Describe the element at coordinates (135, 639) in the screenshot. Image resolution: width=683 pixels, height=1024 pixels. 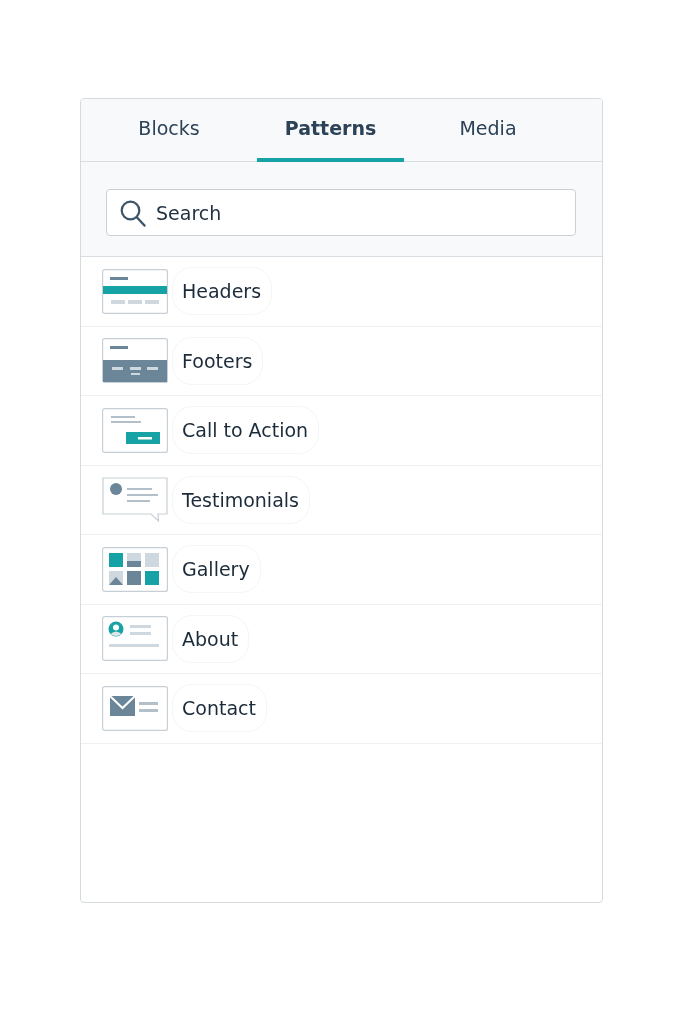
I see `profile-card-icon` at that location.